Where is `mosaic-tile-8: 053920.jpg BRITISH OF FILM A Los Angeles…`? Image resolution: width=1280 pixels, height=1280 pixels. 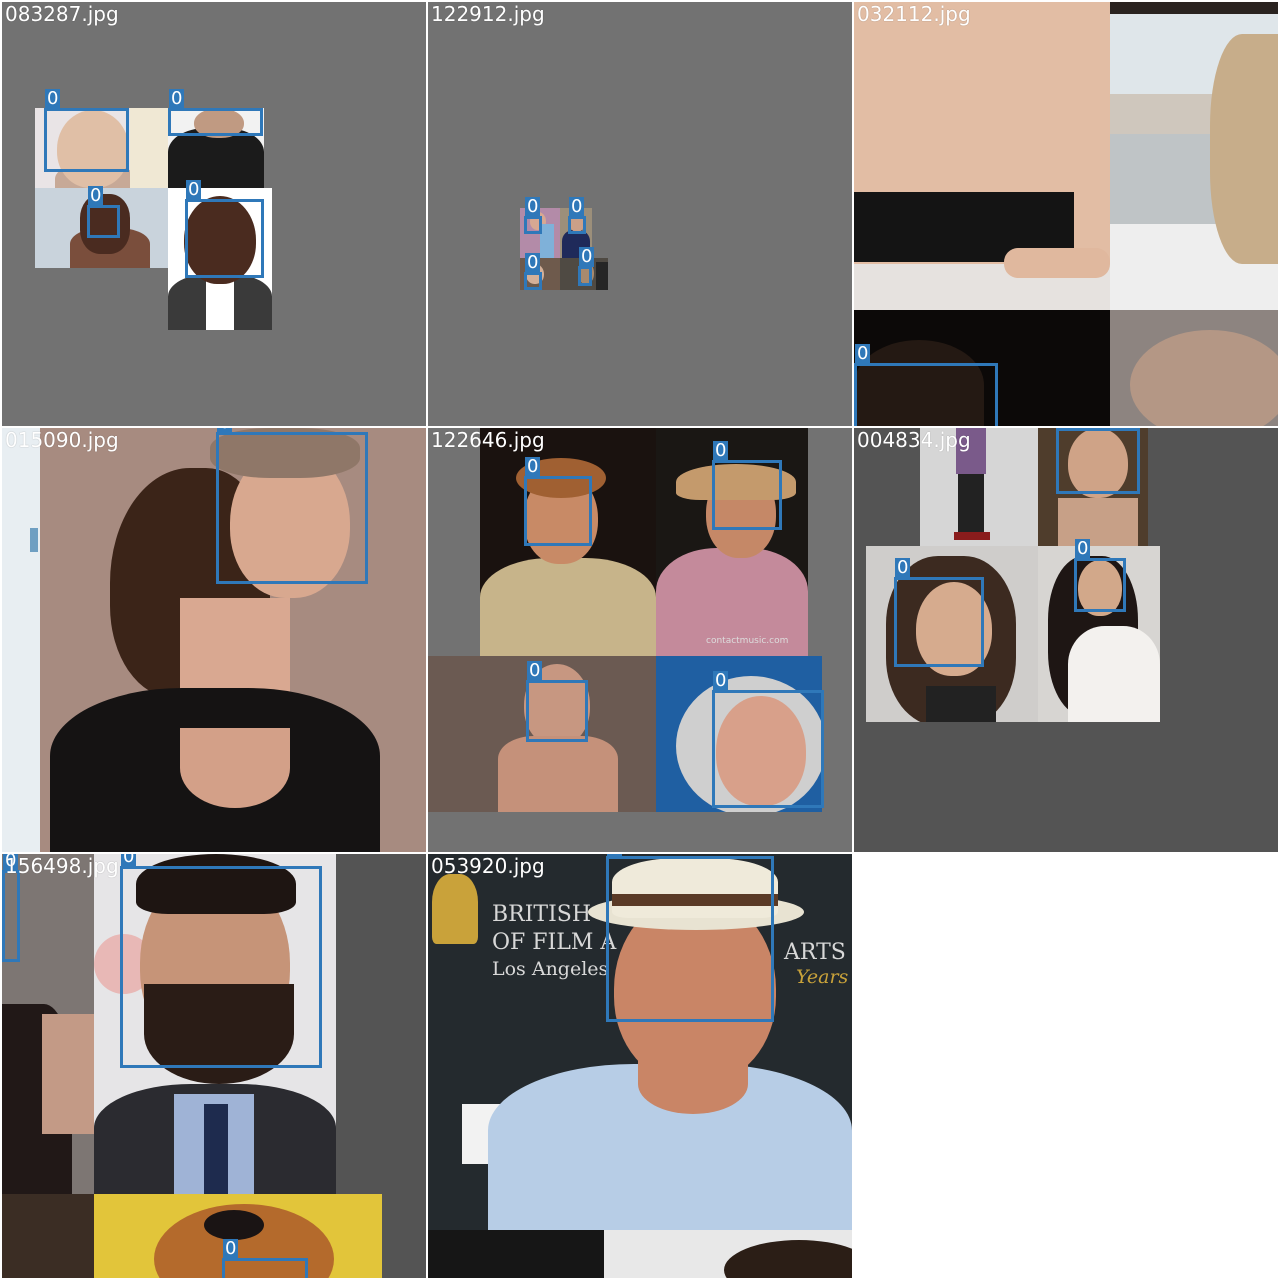
mosaic-tile-8: 053920.jpg BRITISH OF FILM A Los Angeles… is located at coordinates (640, 1066).